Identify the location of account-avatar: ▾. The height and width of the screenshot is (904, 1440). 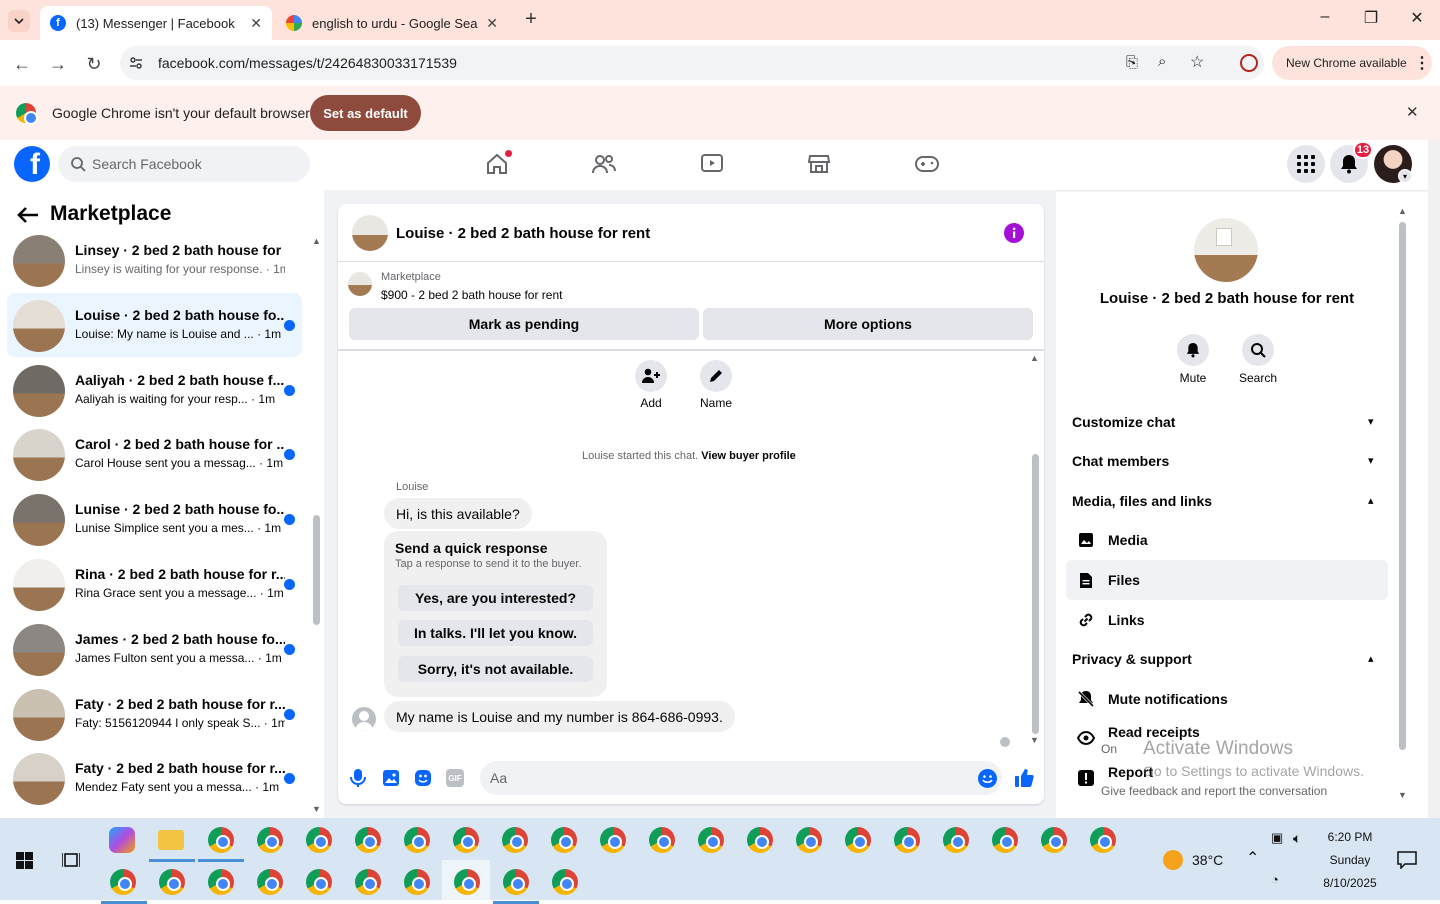
(1393, 164).